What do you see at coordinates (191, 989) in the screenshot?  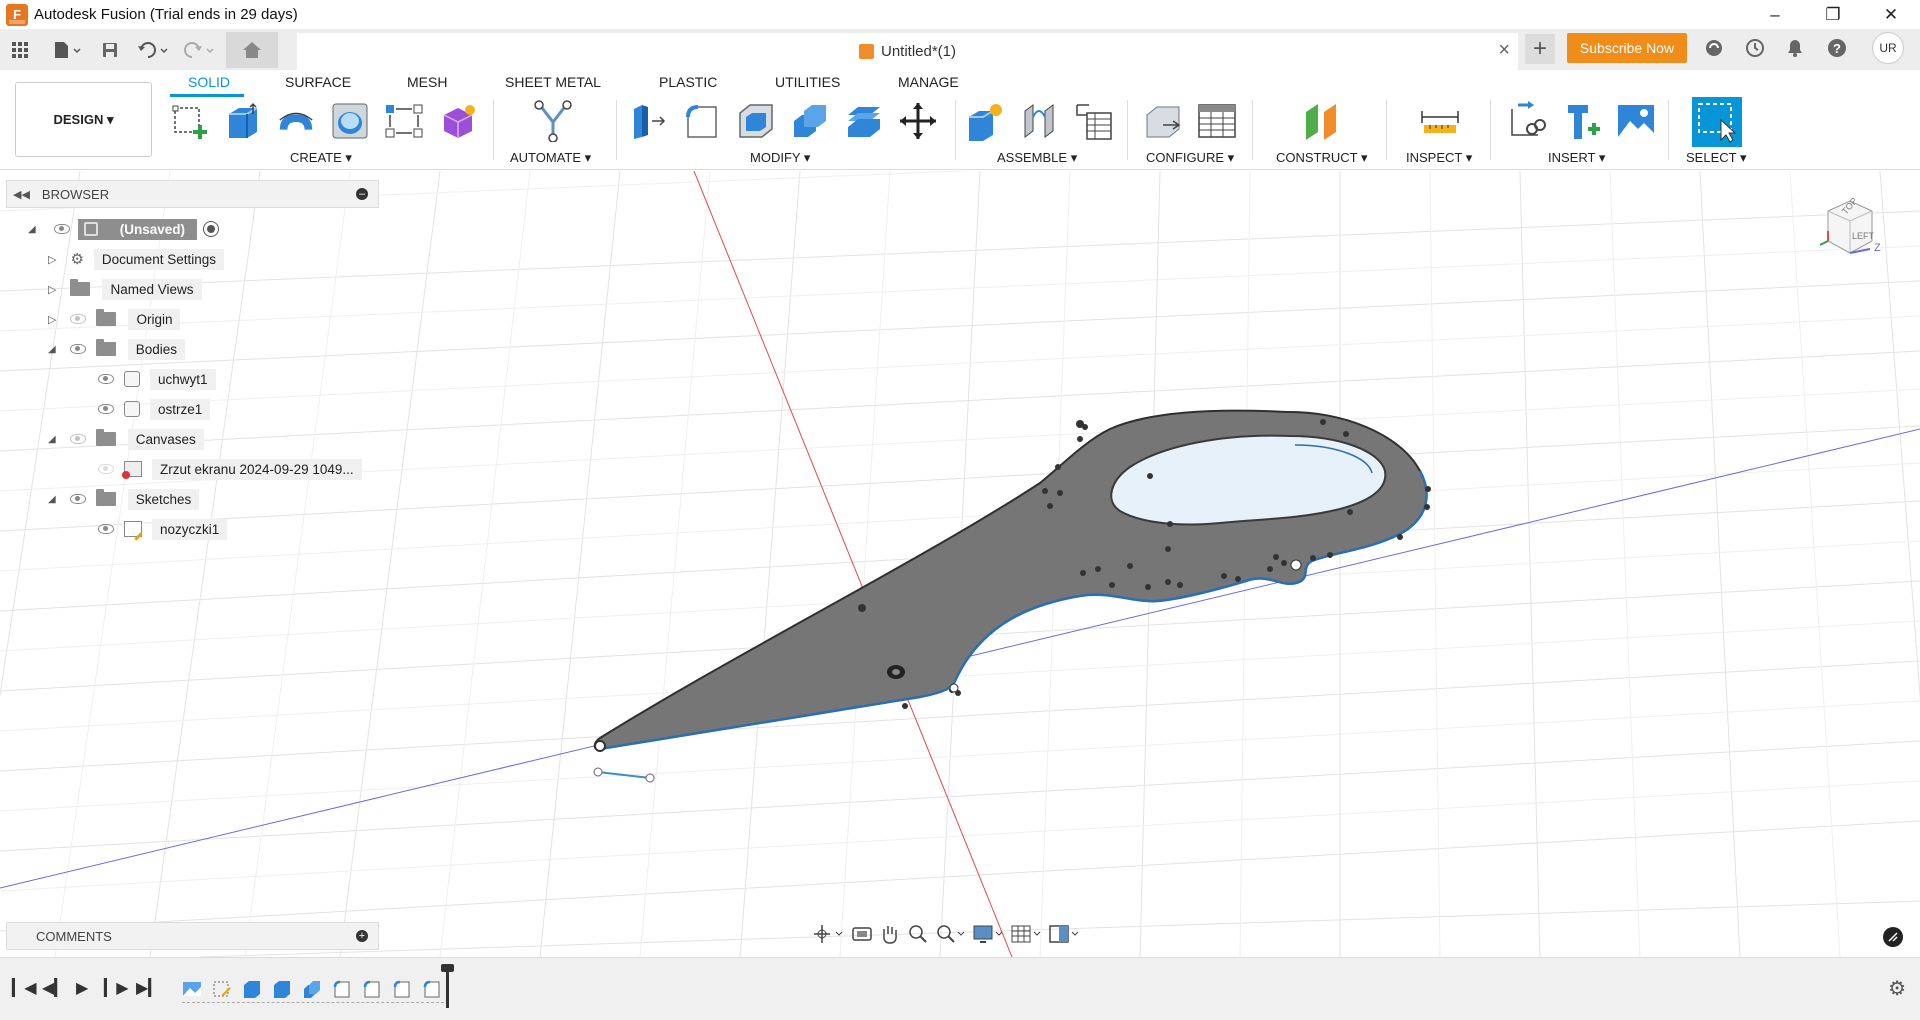 I see `timeline-canvas-feature-icon` at bounding box center [191, 989].